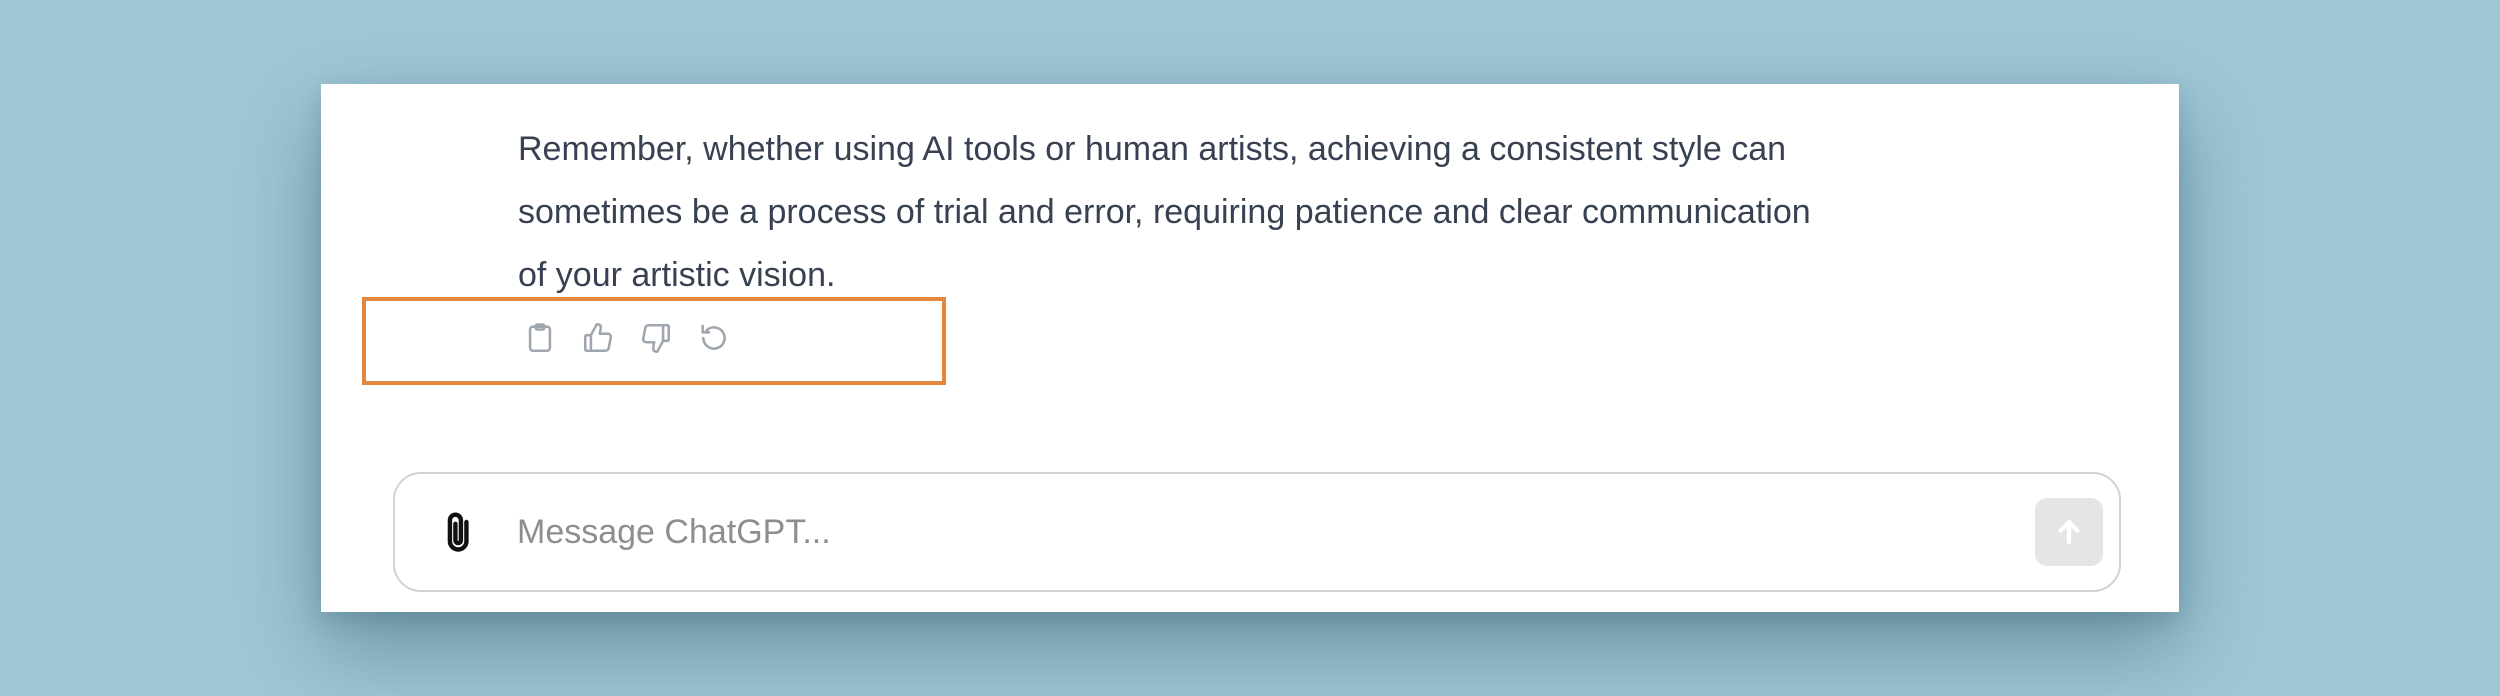 The image size is (2500, 696). Describe the element at coordinates (627, 338) in the screenshot. I see `message-actions` at that location.